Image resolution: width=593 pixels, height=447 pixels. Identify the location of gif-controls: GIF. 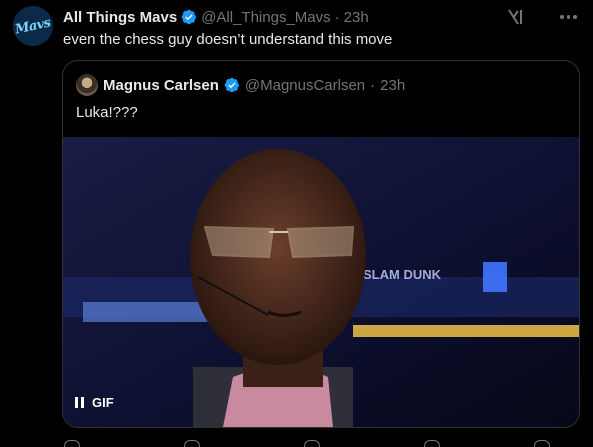
(94, 402).